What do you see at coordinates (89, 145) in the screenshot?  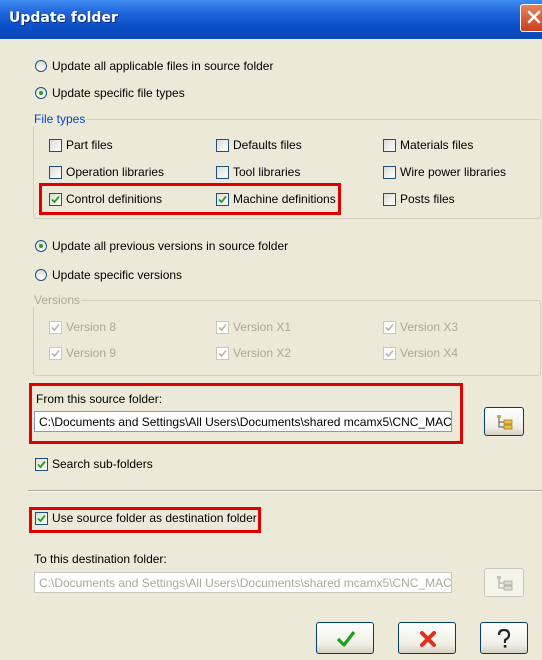 I see `checkbox-part-files-label: Part files` at bounding box center [89, 145].